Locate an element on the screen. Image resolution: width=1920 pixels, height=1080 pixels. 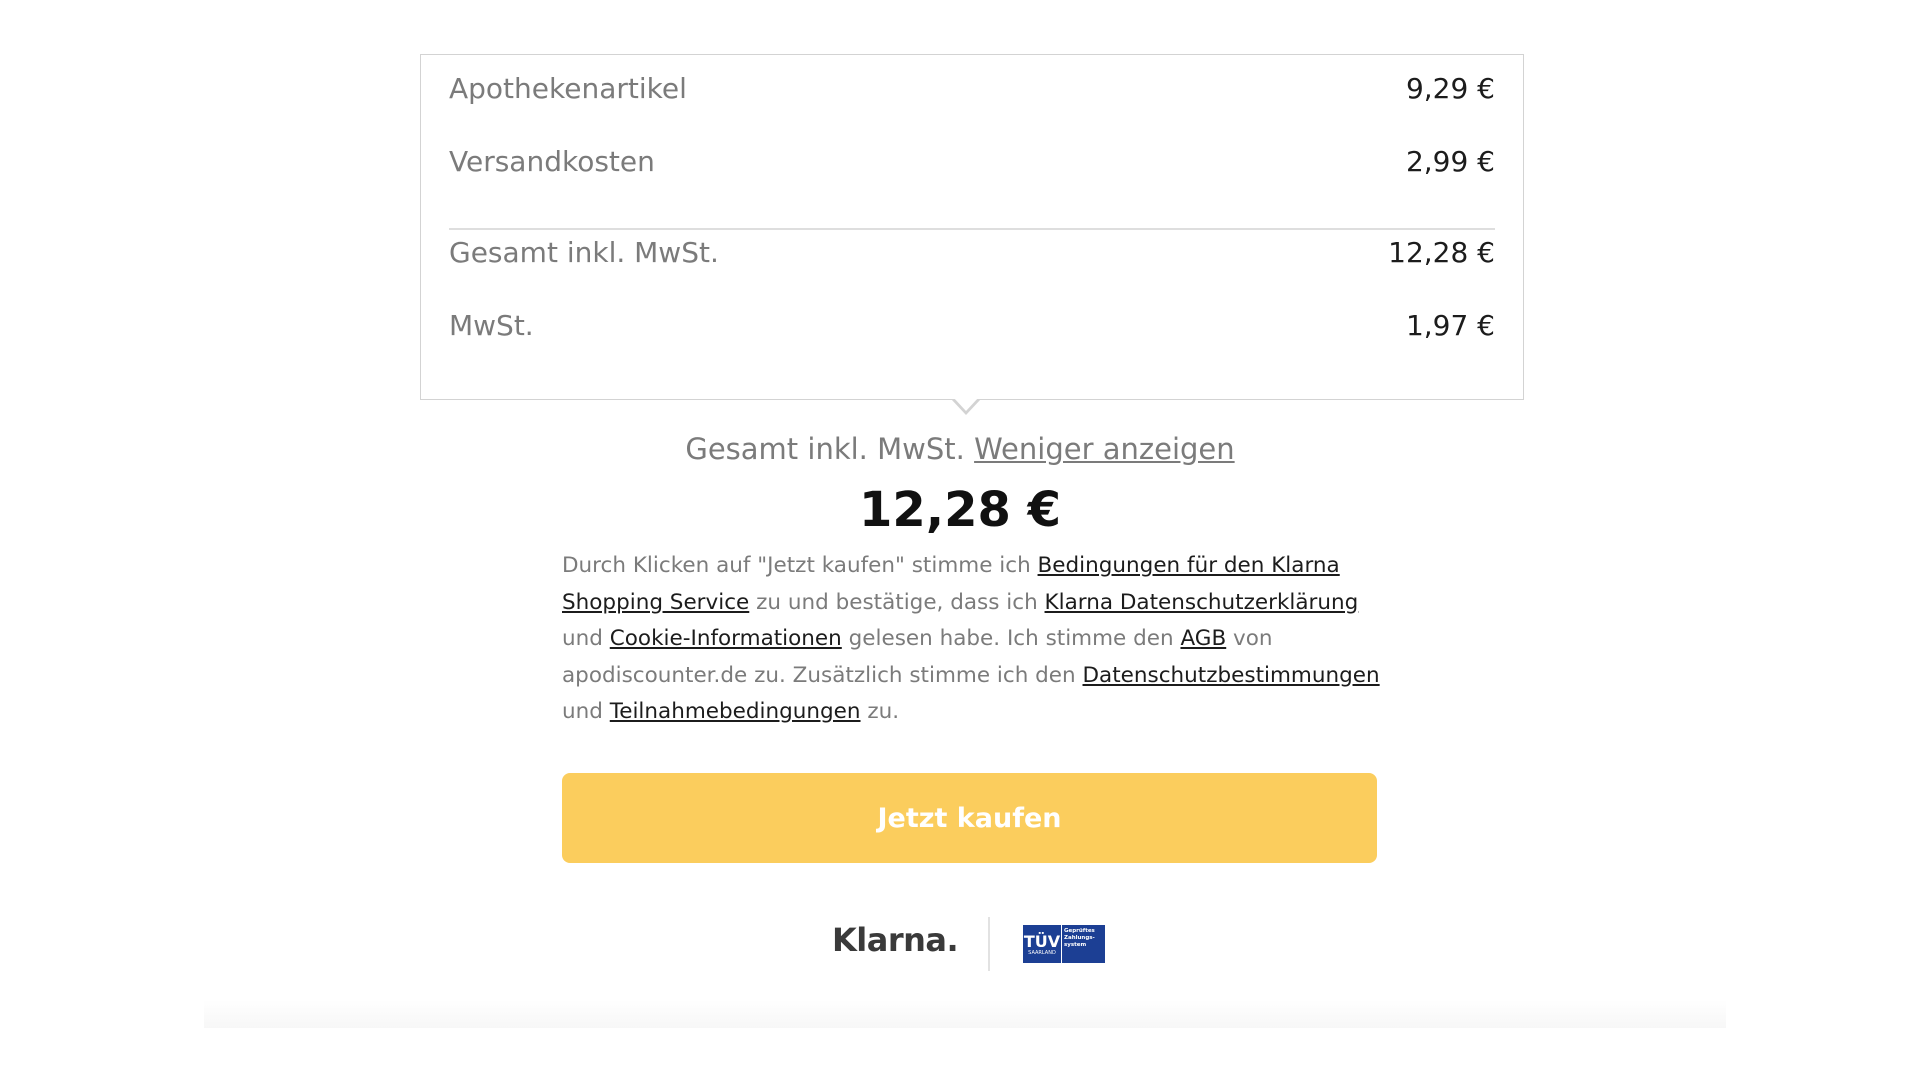
show-less-link: Weniger anzeigen is located at coordinates (1104, 449).